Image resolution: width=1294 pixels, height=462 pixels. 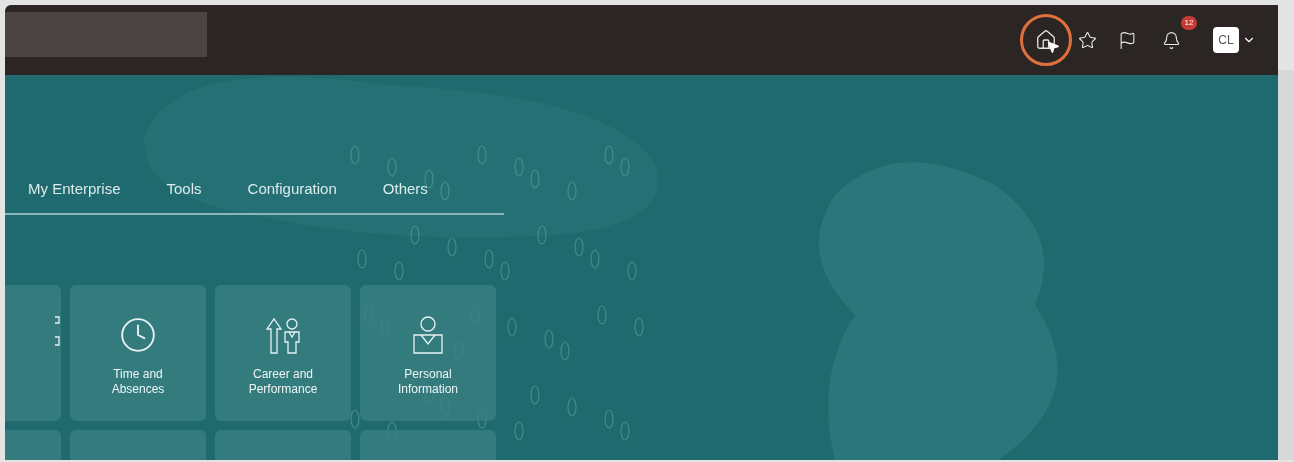 What do you see at coordinates (428, 334) in the screenshot?
I see `person-icon` at bounding box center [428, 334].